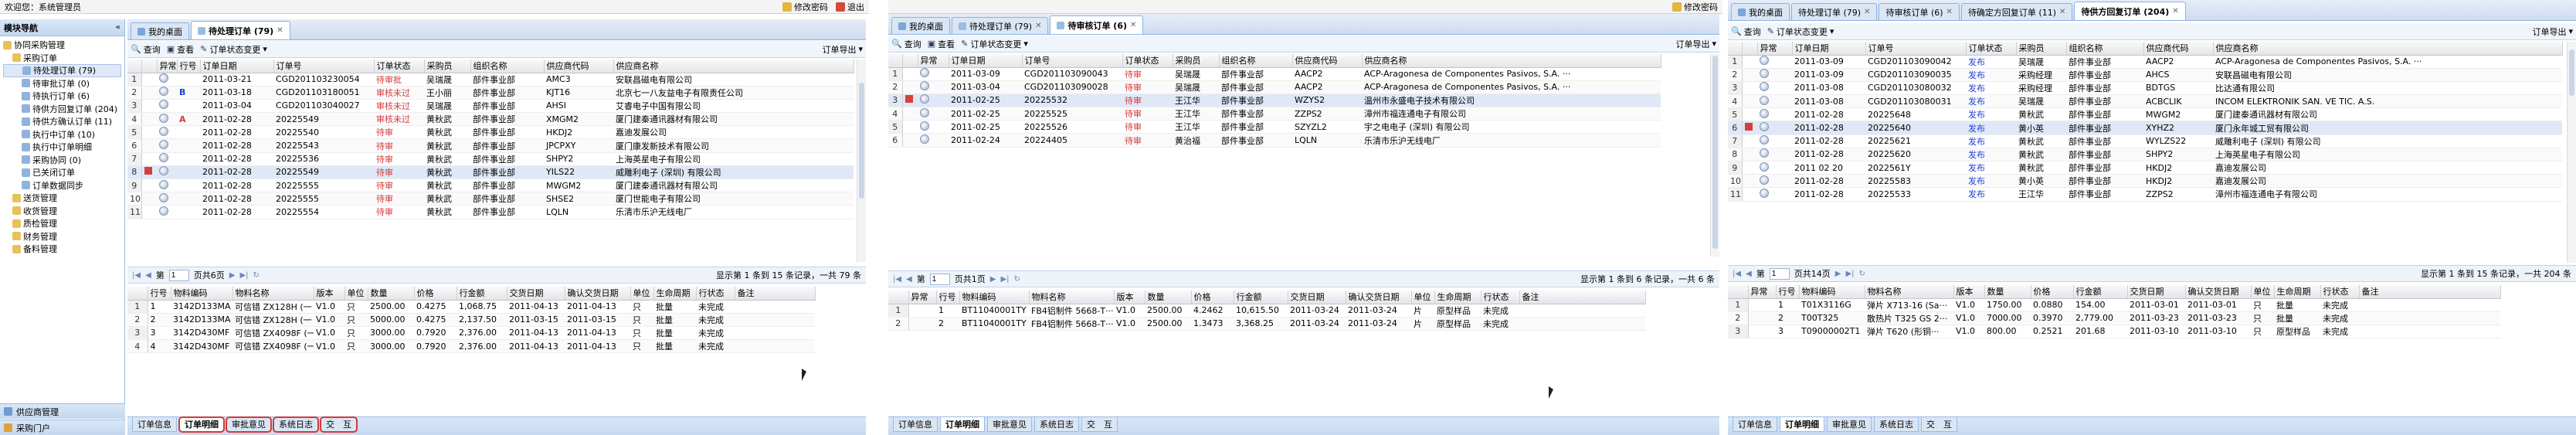  Describe the element at coordinates (62, 147) in the screenshot. I see `sidebar-item: 执行中订单明细` at that location.